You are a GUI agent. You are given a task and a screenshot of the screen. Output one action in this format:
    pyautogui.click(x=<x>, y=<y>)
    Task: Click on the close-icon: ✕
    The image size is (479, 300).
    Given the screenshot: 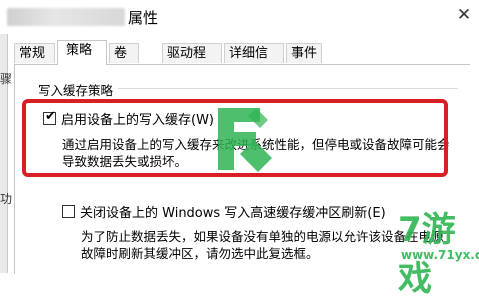 What is the action you would take?
    pyautogui.click(x=464, y=15)
    